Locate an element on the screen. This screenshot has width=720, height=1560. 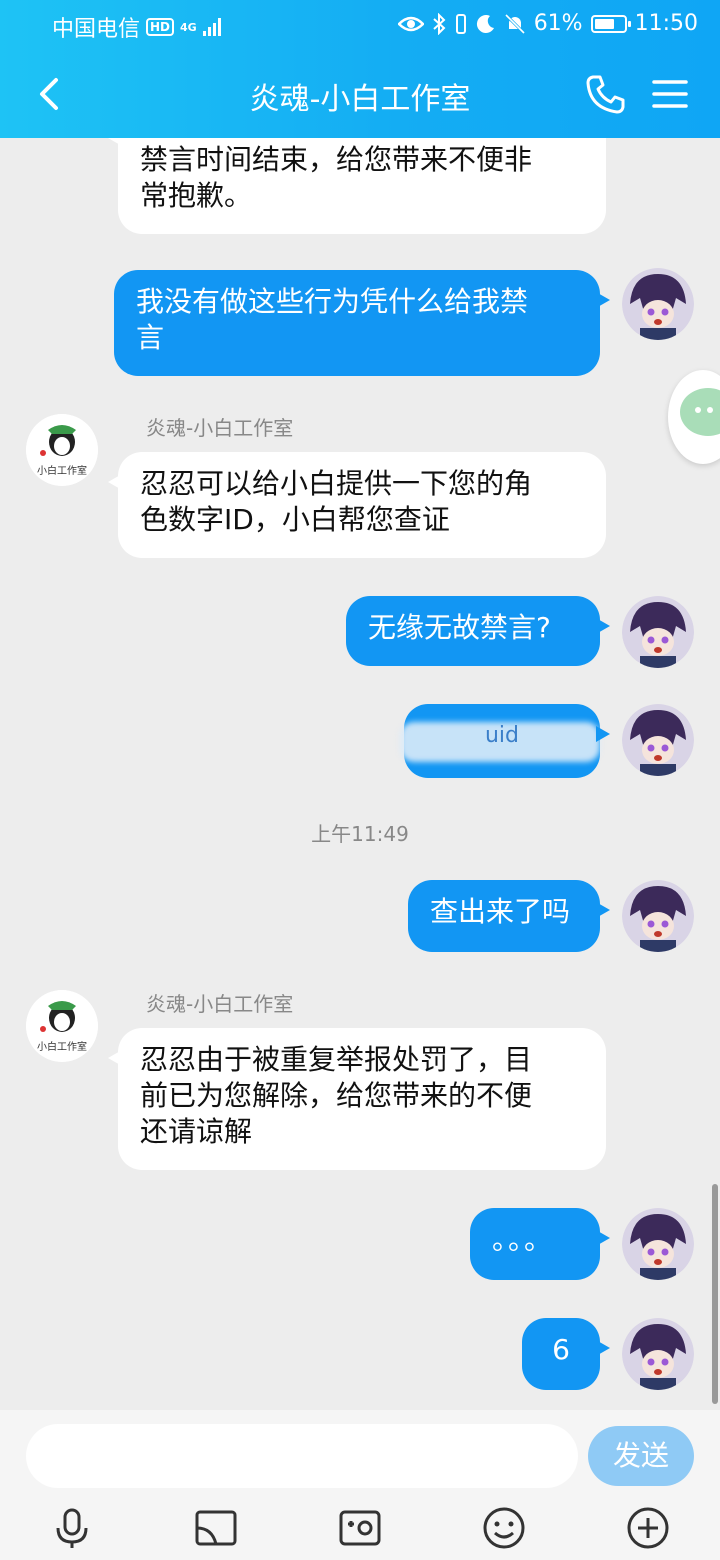
microphone-icon is located at coordinates (72, 1528).